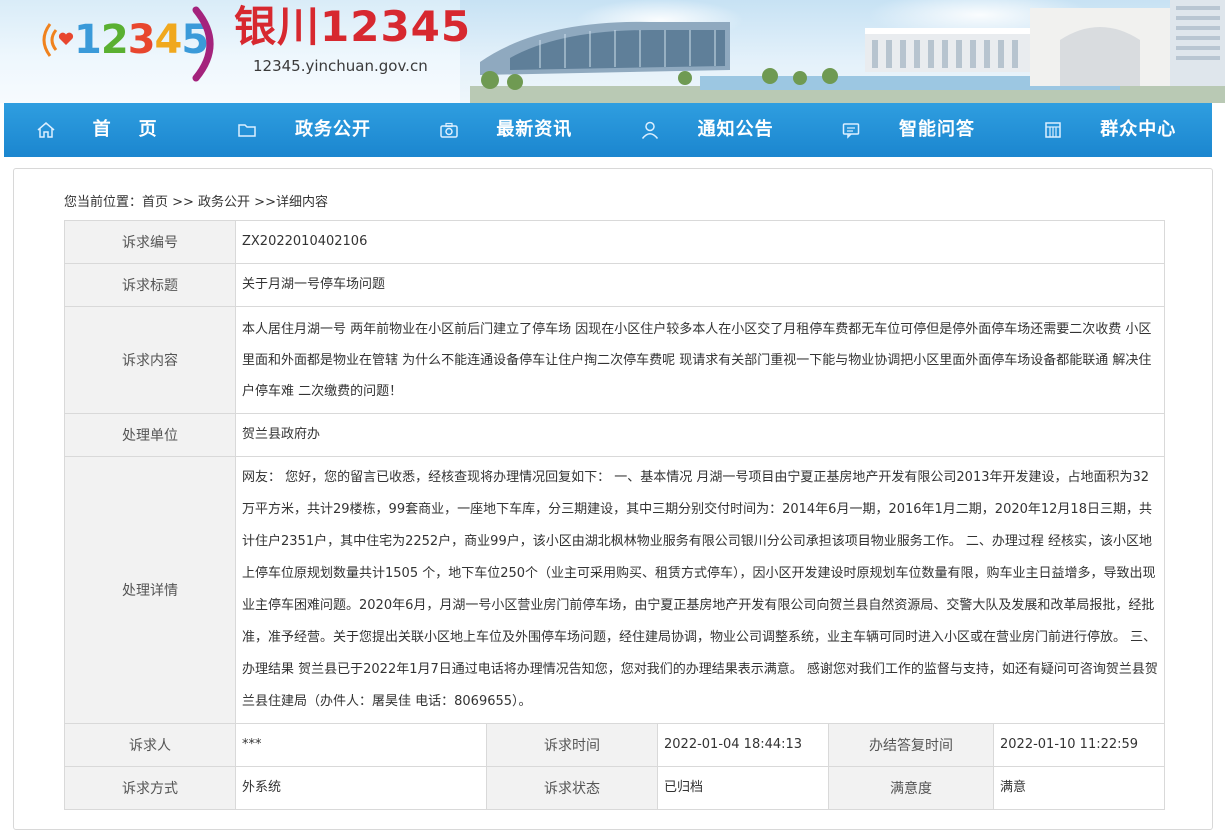 This screenshot has height=830, width=1225. I want to click on user-icon, so click(650, 130).